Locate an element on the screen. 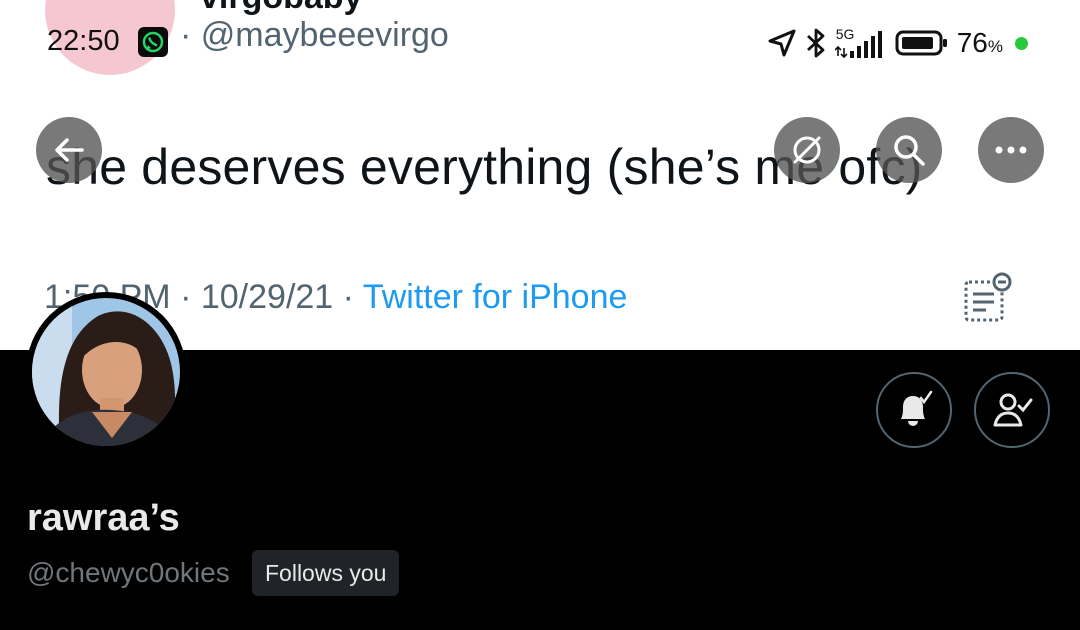 Image resolution: width=1080 pixels, height=630 pixels. search-button is located at coordinates (909, 150).